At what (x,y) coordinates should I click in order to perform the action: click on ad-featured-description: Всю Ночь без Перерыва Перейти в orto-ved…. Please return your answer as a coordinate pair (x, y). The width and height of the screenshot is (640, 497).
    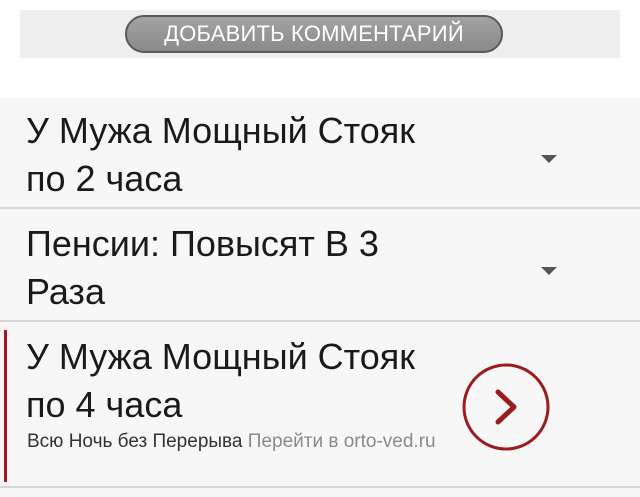
    Looking at the image, I should click on (237, 442).